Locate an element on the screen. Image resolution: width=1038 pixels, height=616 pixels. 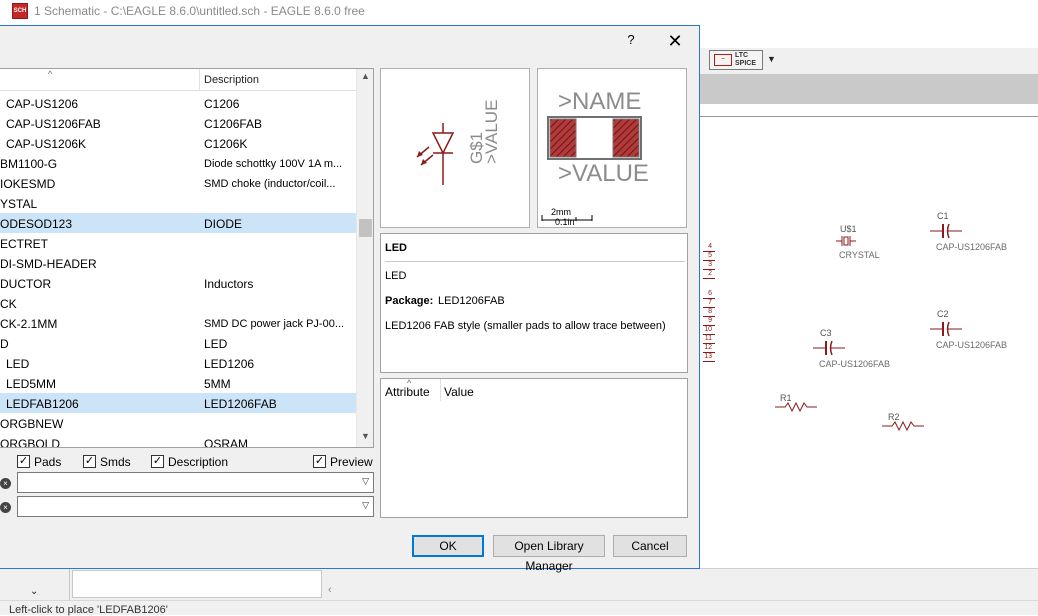
part-value-u1: CRYSTAL is located at coordinates (859, 255).